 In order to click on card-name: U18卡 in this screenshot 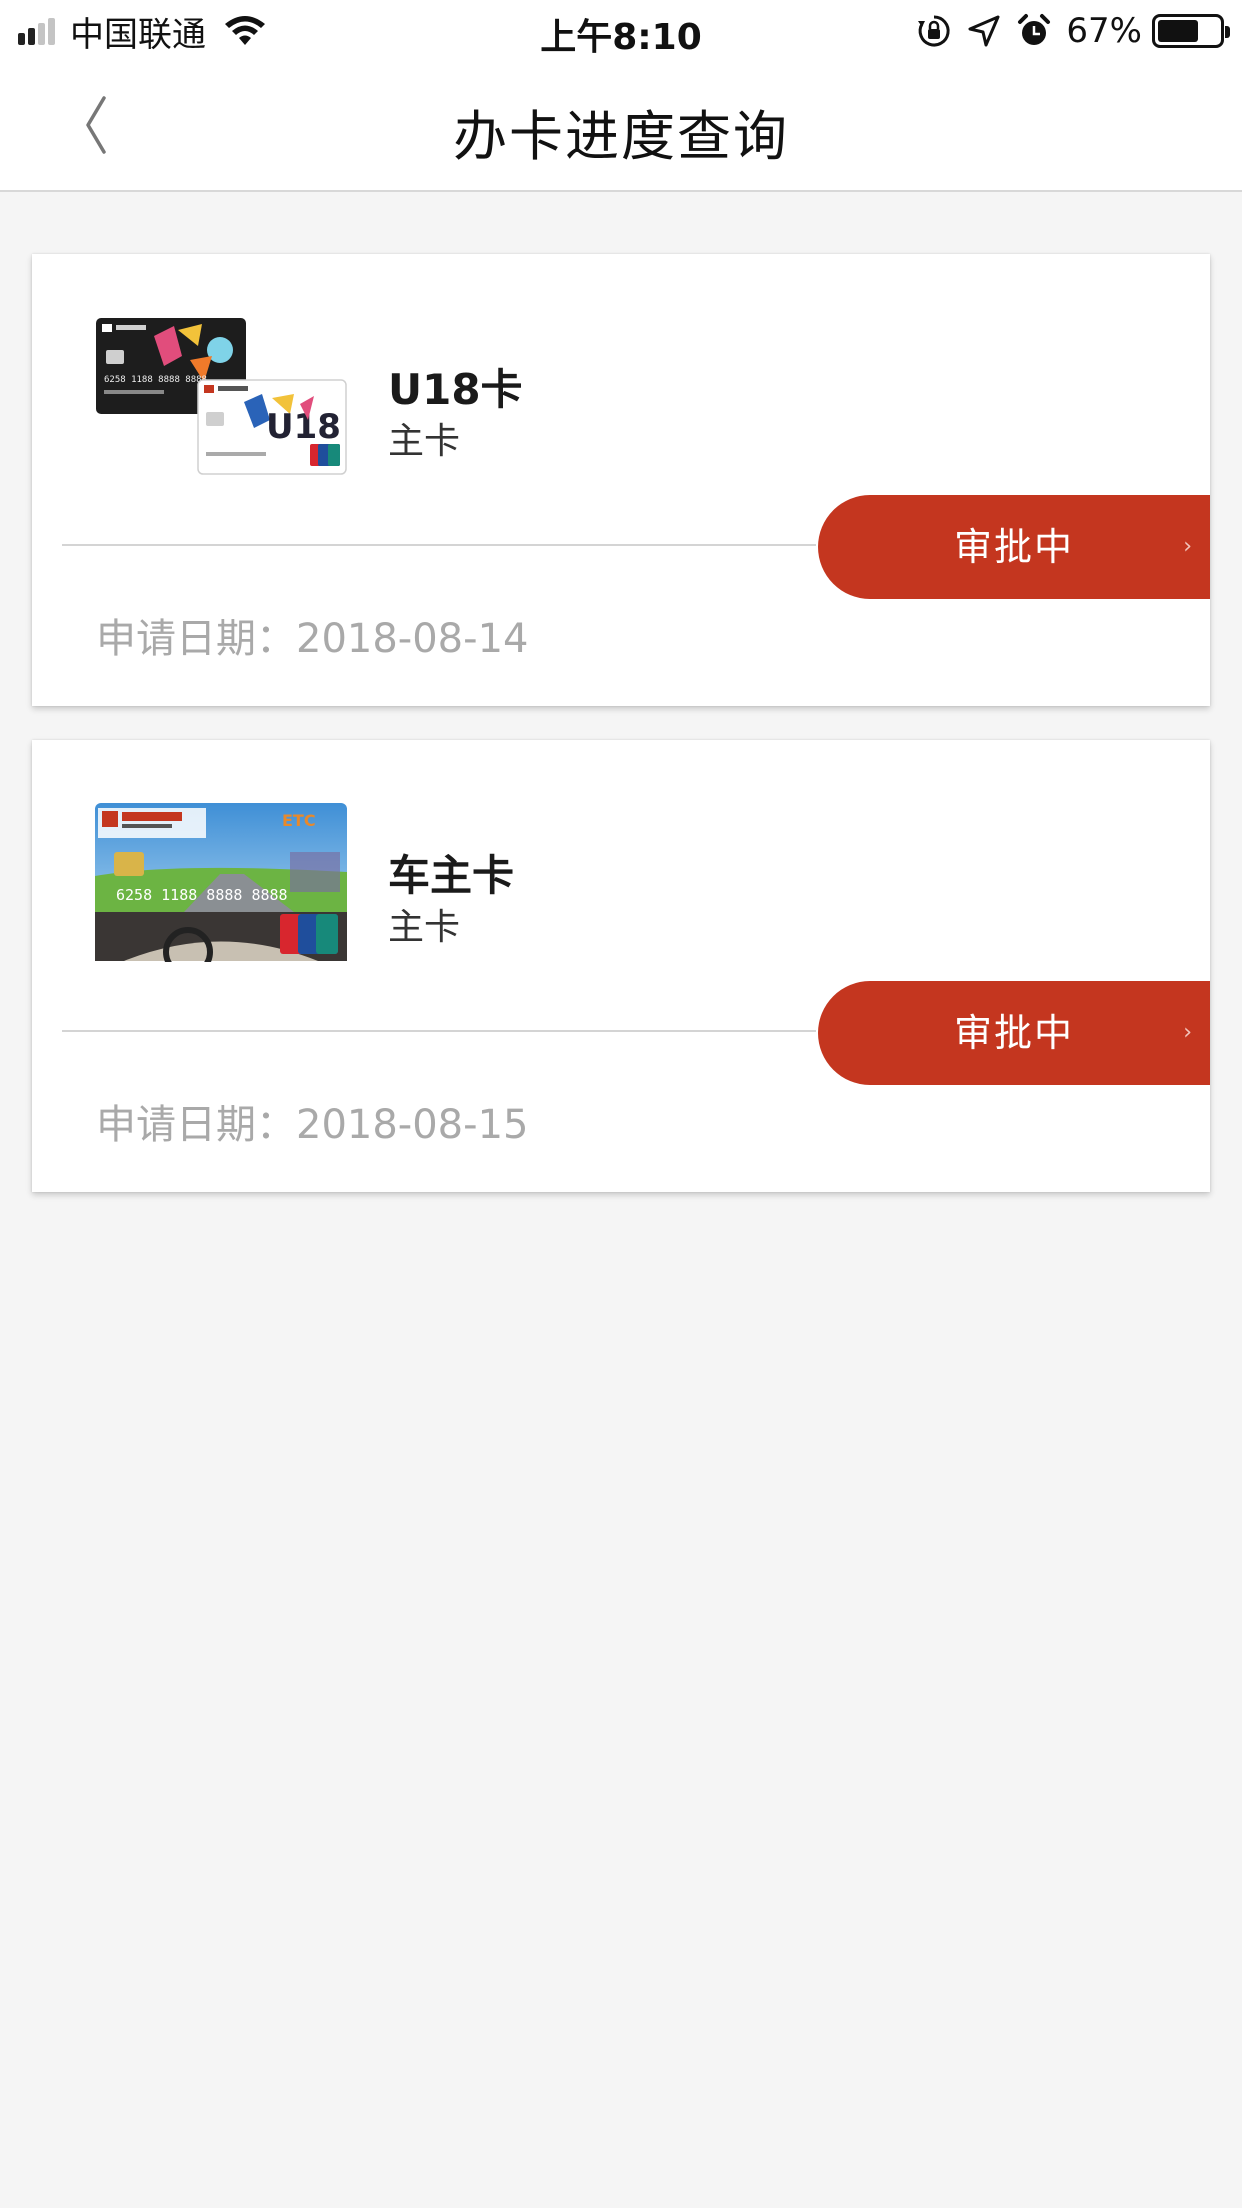, I will do `click(455, 389)`.